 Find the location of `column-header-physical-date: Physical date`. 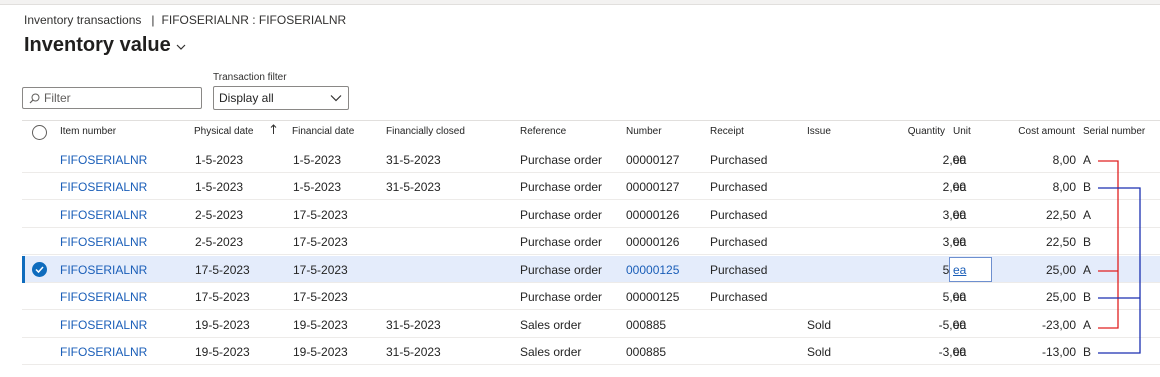

column-header-physical-date: Physical date is located at coordinates (223, 131).